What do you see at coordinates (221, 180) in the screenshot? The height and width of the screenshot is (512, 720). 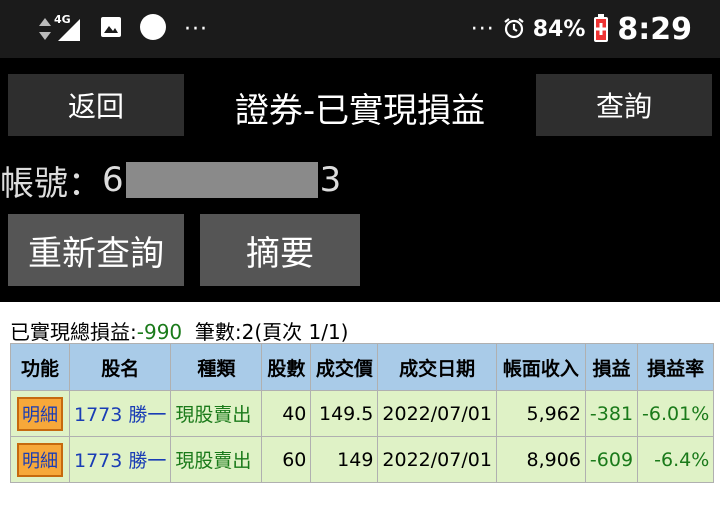 I see `account-number-mask` at bounding box center [221, 180].